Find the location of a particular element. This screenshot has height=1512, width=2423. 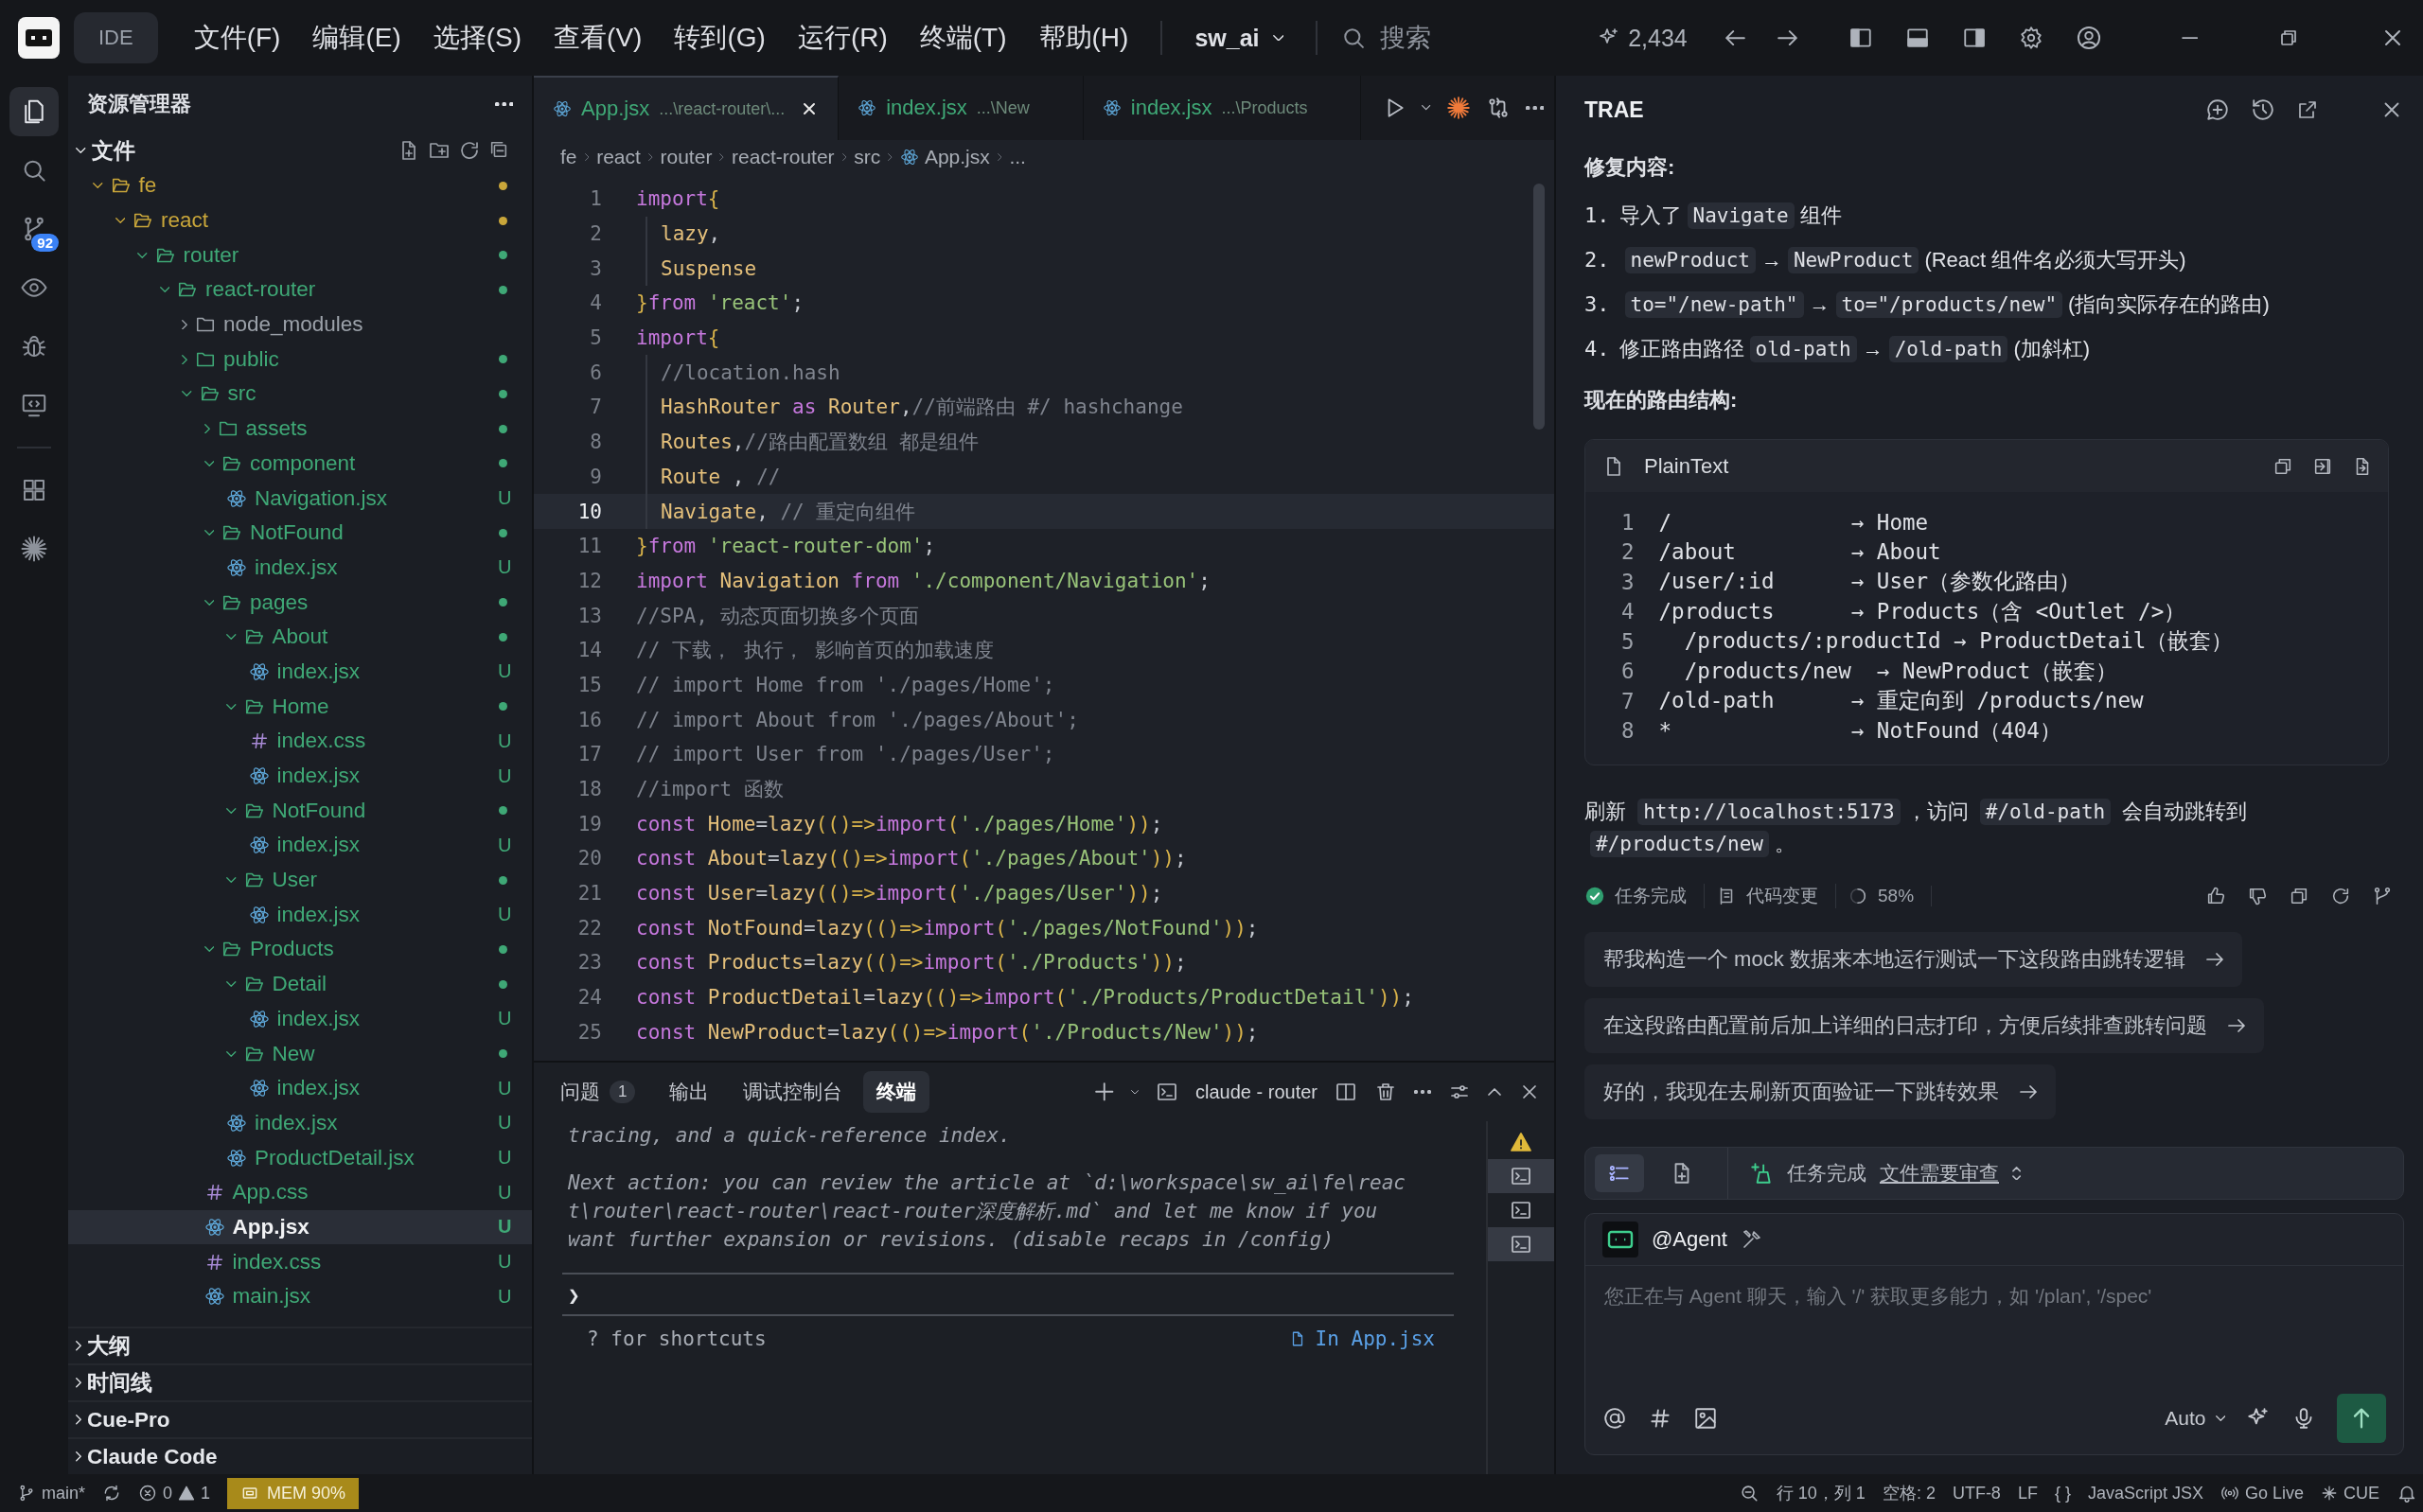

language-mode: JavaScript JSX is located at coordinates (2145, 1493).